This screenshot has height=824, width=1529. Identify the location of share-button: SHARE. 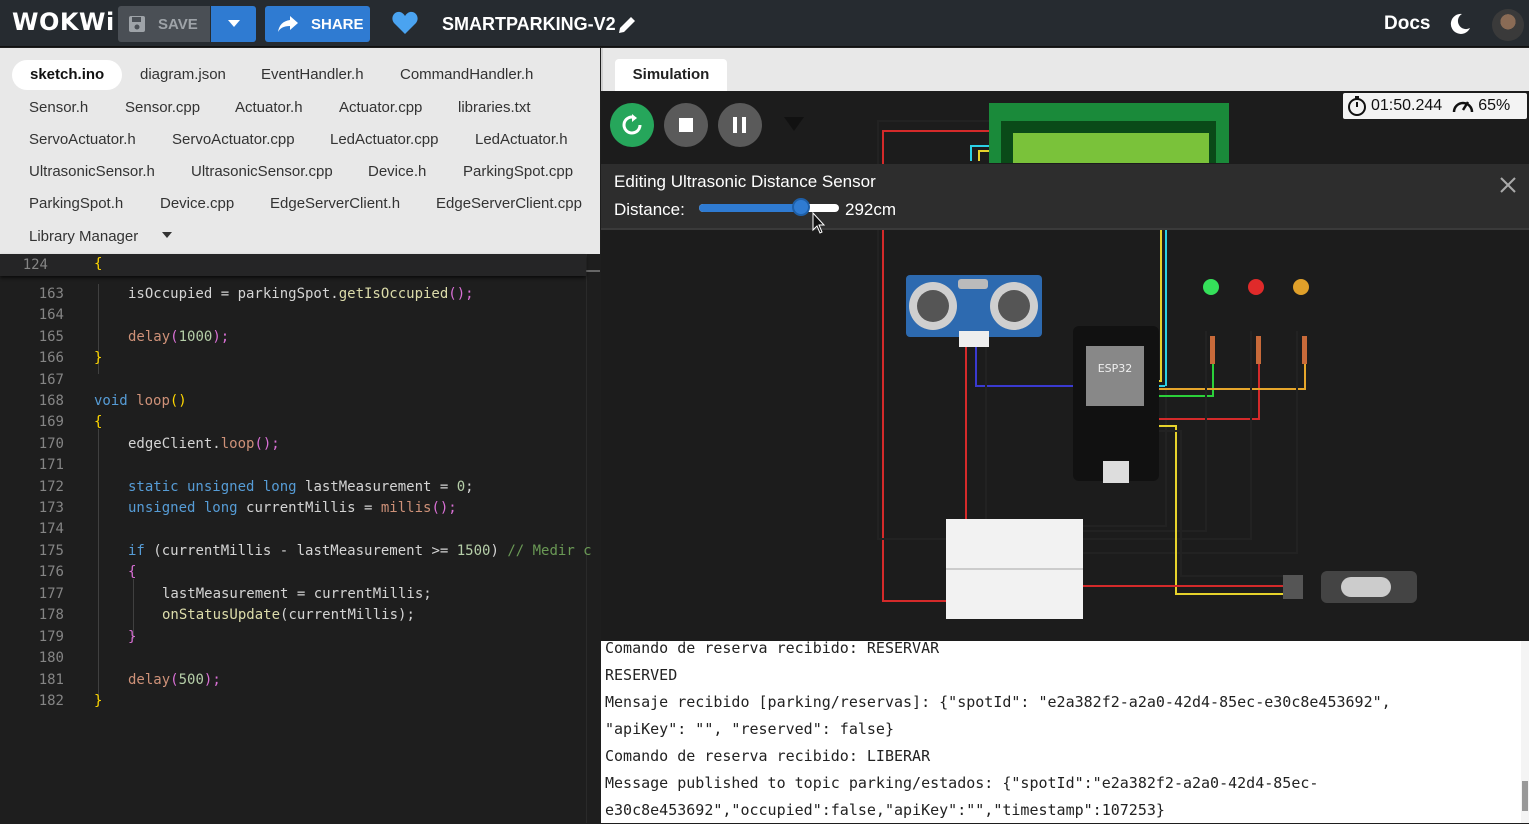
(317, 24).